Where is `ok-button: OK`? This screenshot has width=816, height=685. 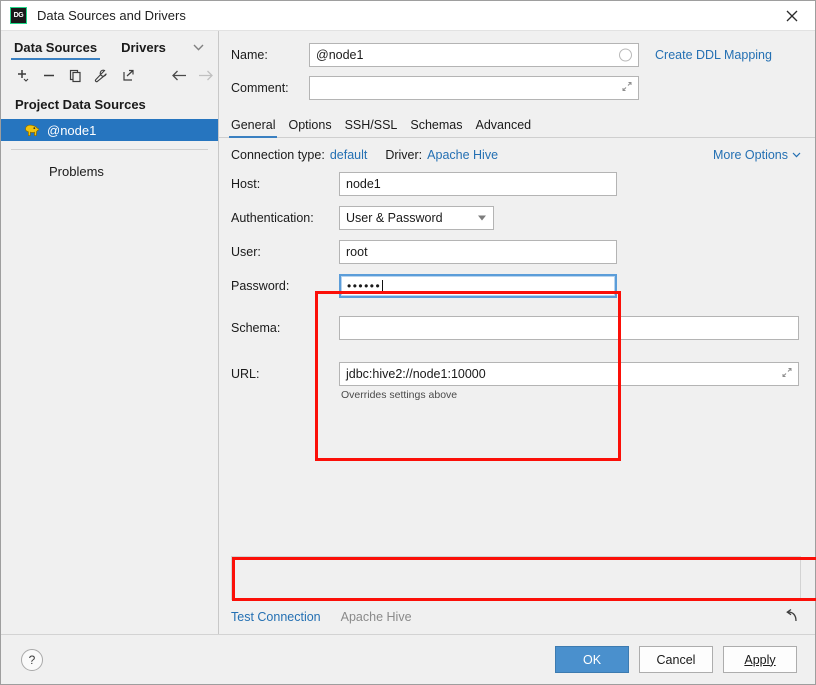 ok-button: OK is located at coordinates (592, 659).